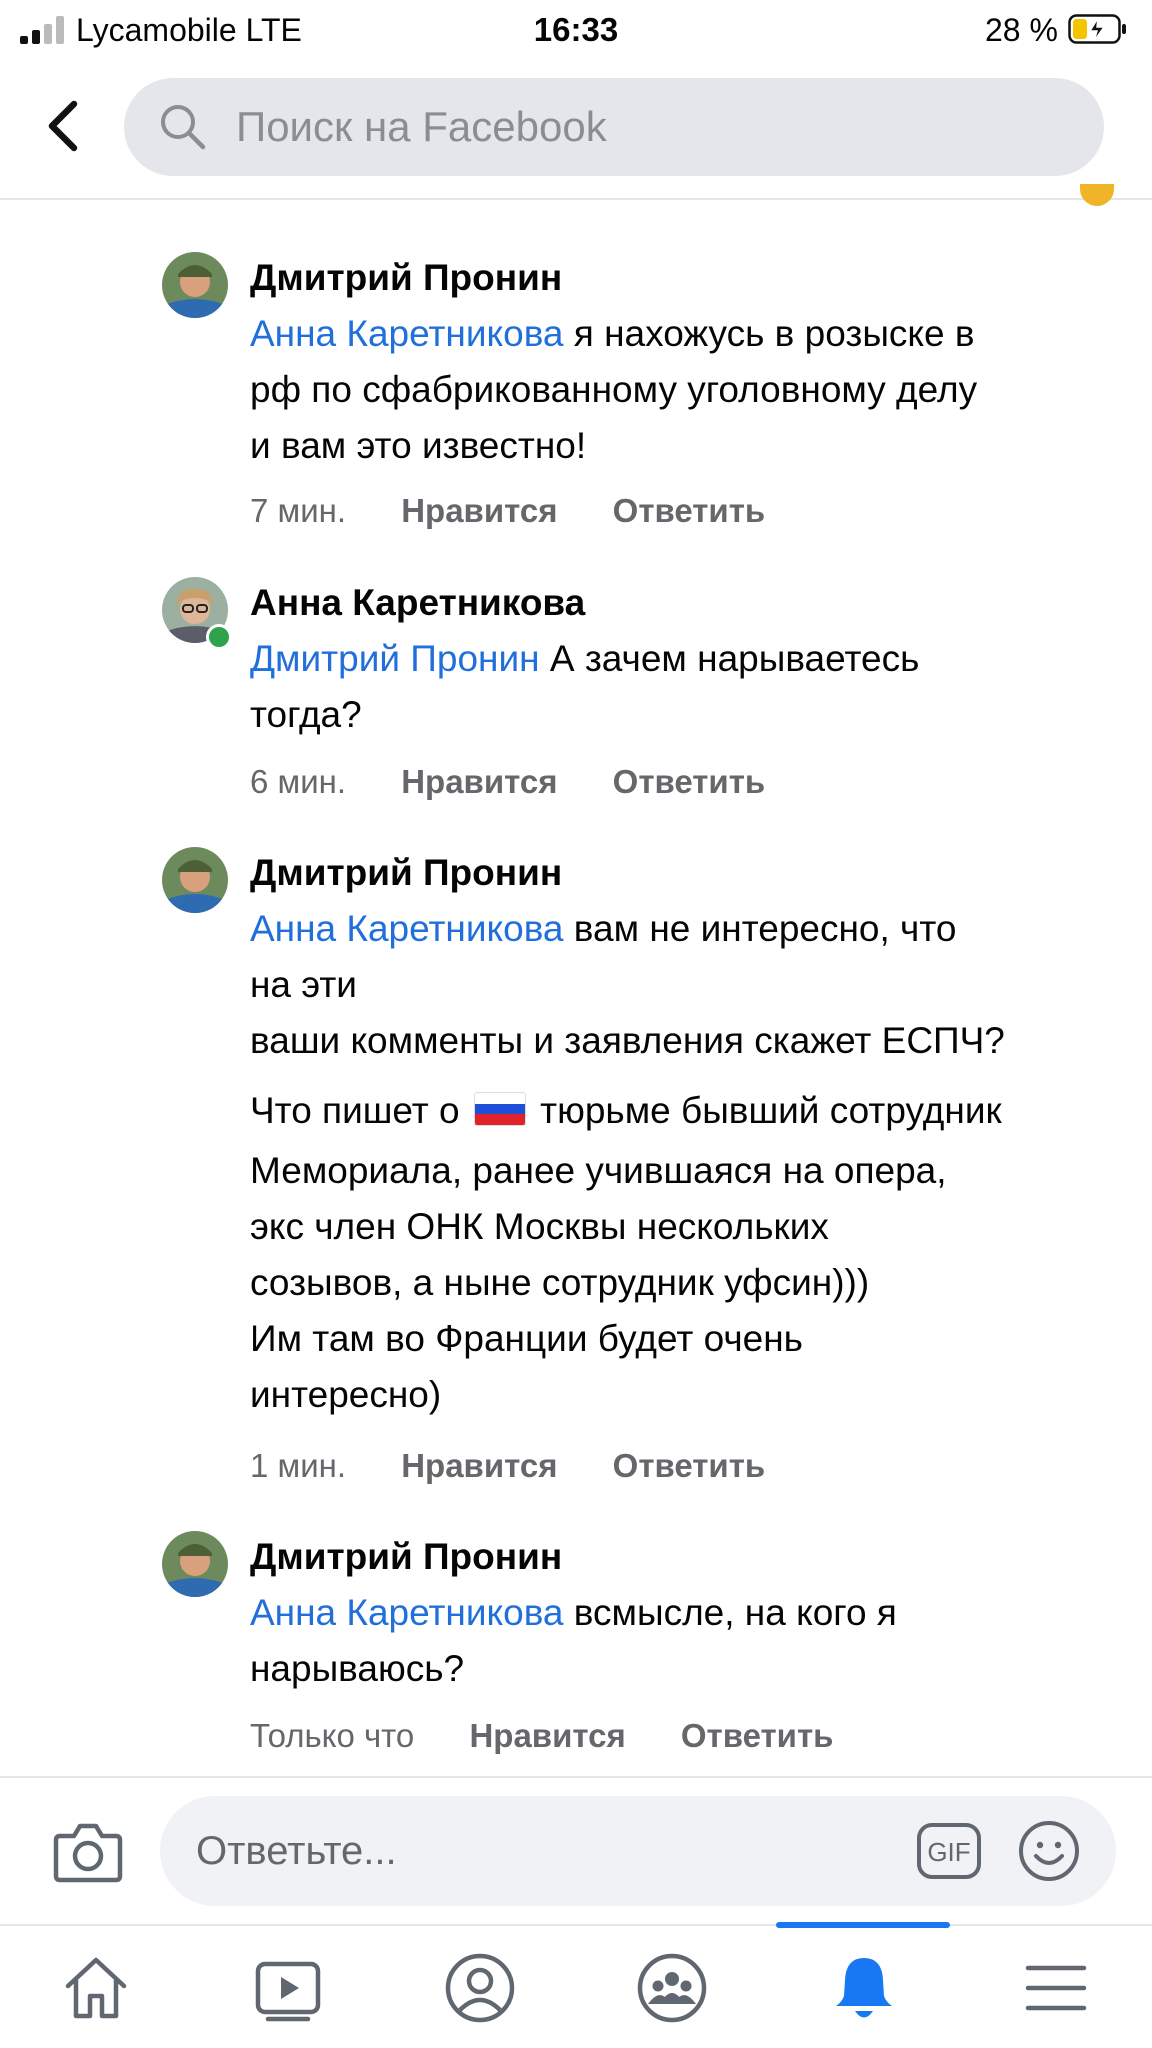  I want to click on status-time: 16:33, so click(576, 29).